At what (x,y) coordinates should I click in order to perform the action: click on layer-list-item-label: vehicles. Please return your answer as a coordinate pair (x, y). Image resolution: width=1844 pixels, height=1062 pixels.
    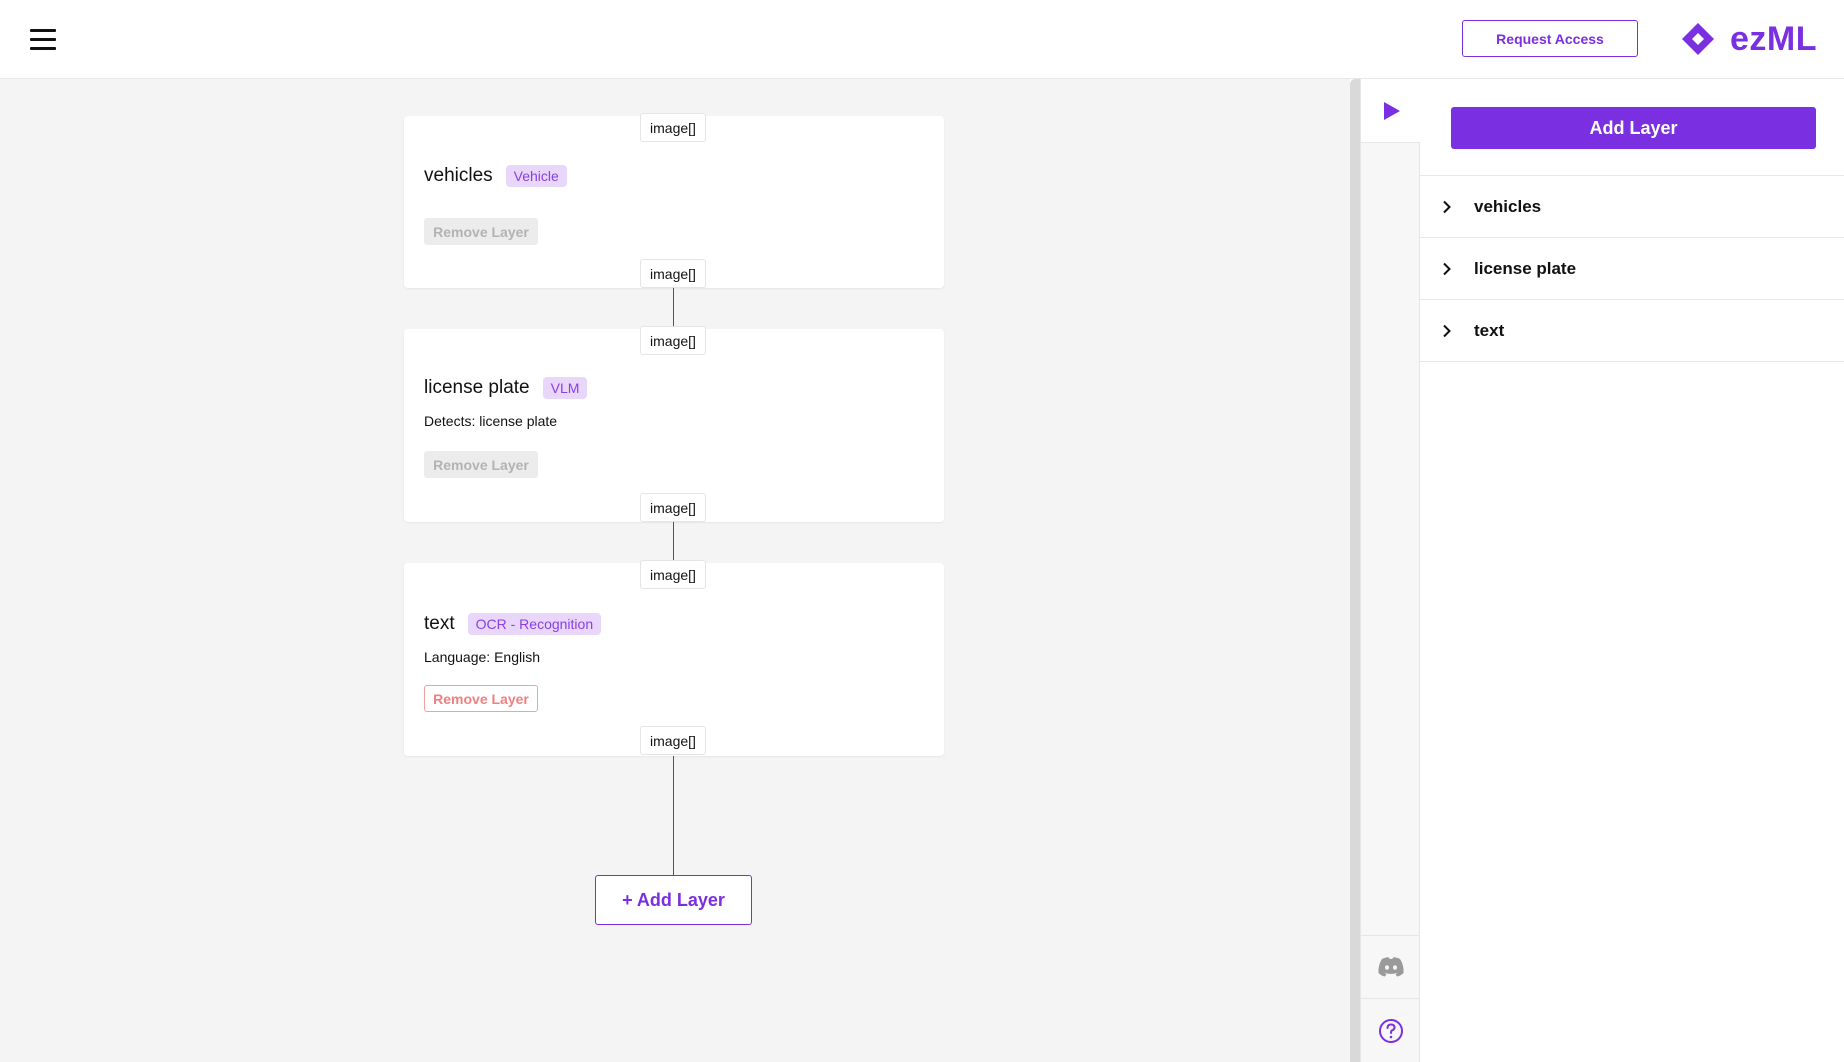
    Looking at the image, I should click on (1508, 206).